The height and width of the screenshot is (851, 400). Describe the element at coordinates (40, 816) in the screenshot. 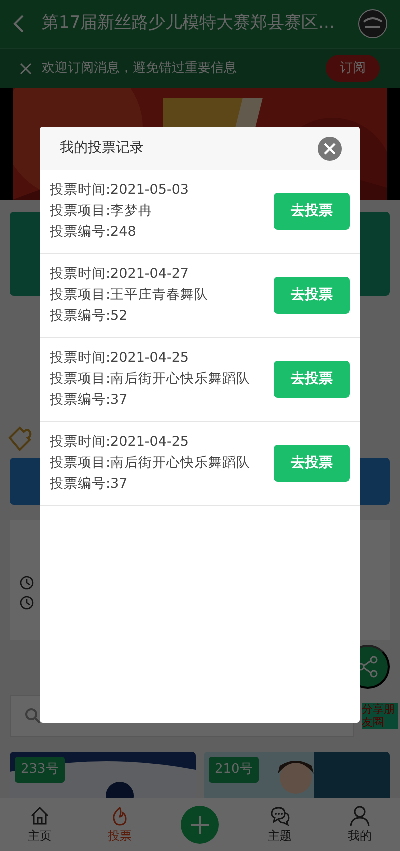

I see `home-icon` at that location.